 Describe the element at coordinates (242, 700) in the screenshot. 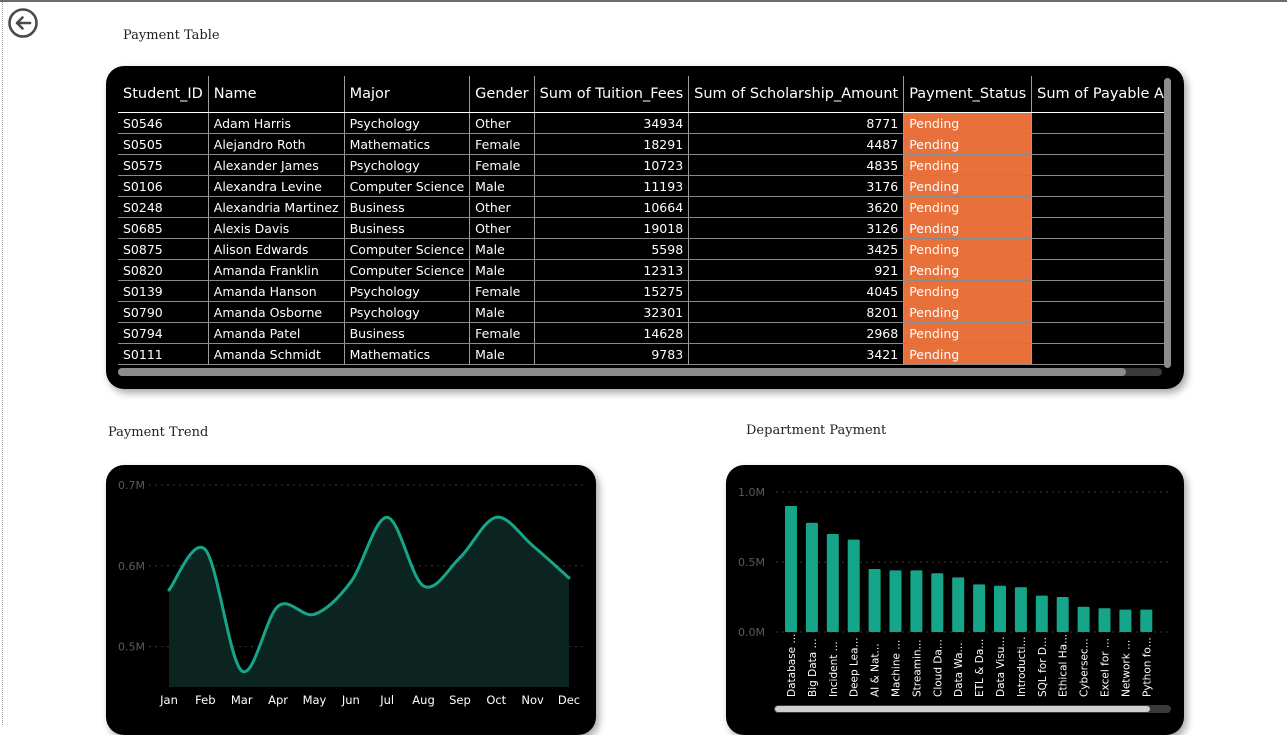

I see `x-tick-label: Mar` at that location.